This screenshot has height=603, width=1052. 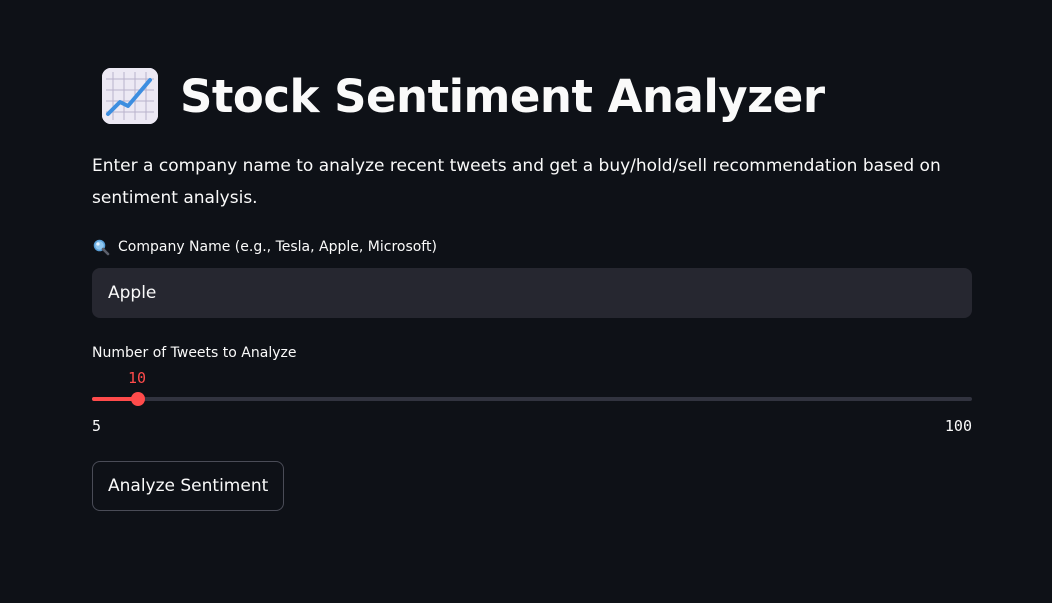 I want to click on tweet-count-slider-track, so click(x=532, y=399).